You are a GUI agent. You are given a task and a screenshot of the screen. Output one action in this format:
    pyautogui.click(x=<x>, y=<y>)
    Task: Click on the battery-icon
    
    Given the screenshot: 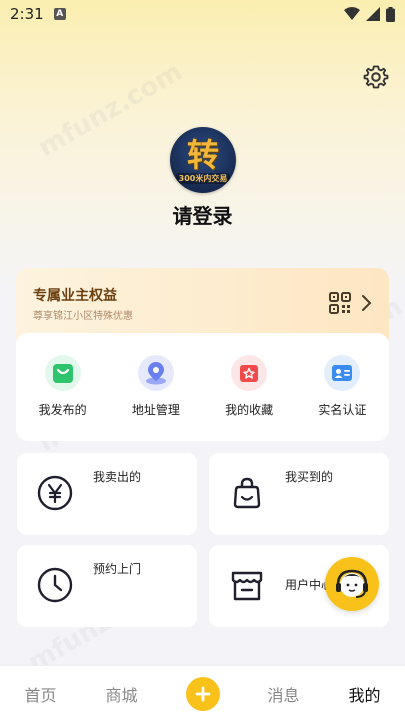 What is the action you would take?
    pyautogui.click(x=390, y=14)
    